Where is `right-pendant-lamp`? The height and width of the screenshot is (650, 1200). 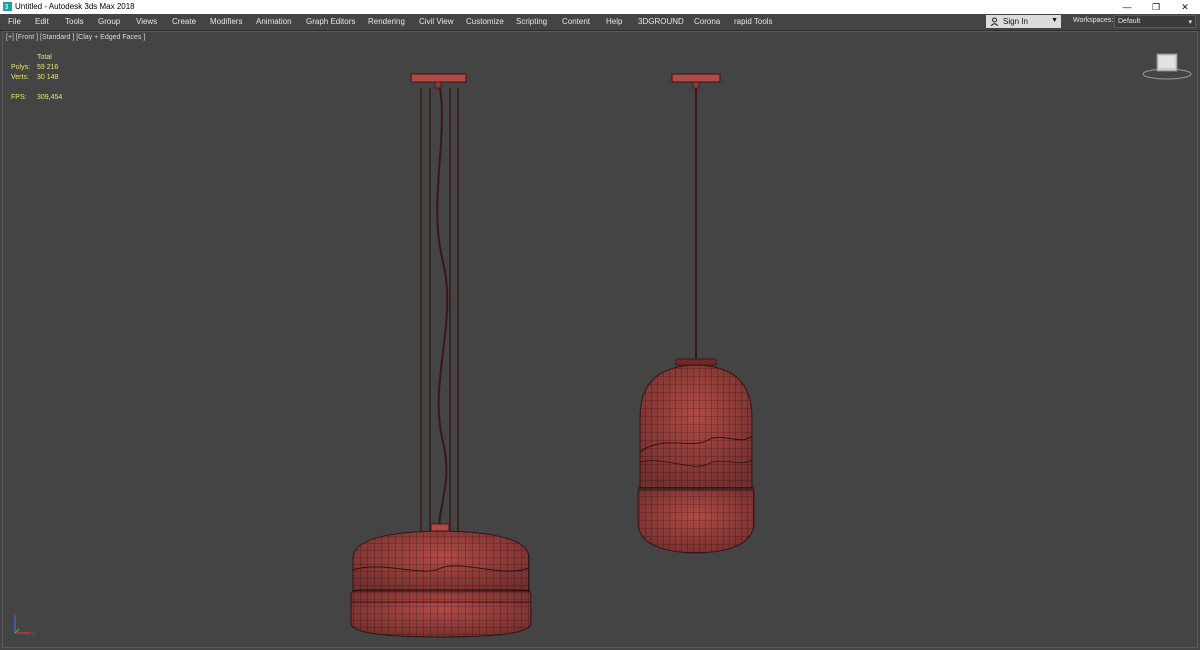 right-pendant-lamp is located at coordinates (696, 313).